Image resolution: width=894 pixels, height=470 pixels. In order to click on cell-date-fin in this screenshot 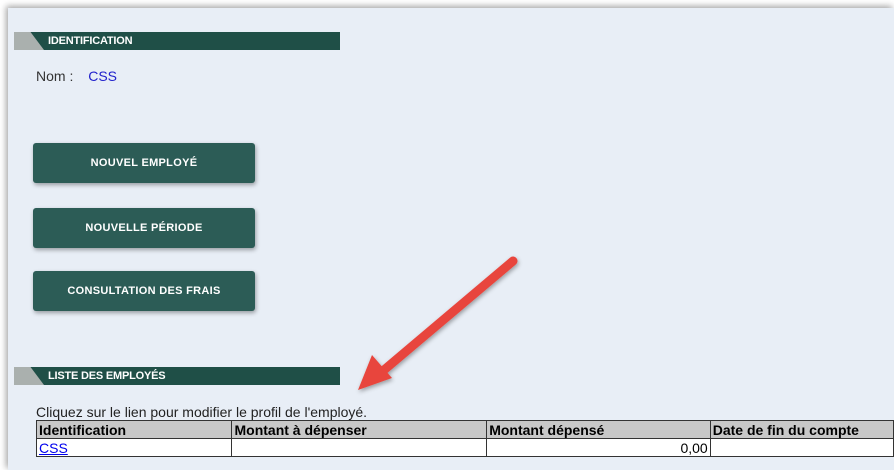, I will do `click(801, 447)`.